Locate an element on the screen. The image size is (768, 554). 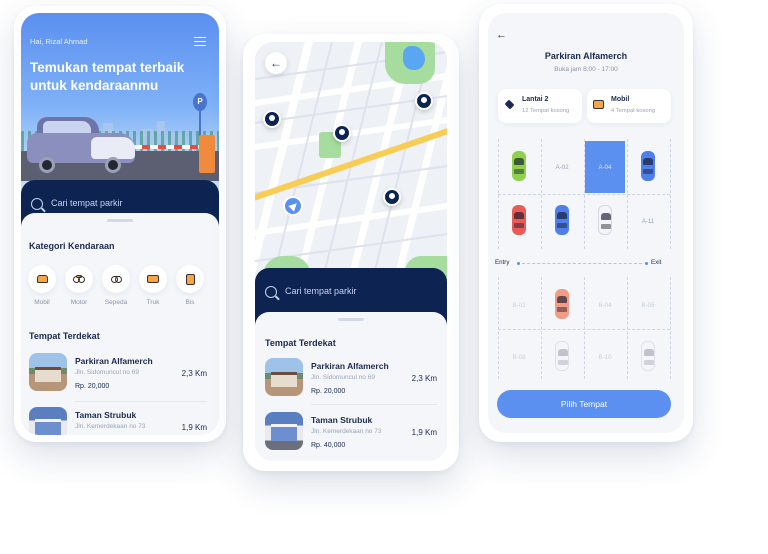
category-car: Mobil is located at coordinates (42, 285).